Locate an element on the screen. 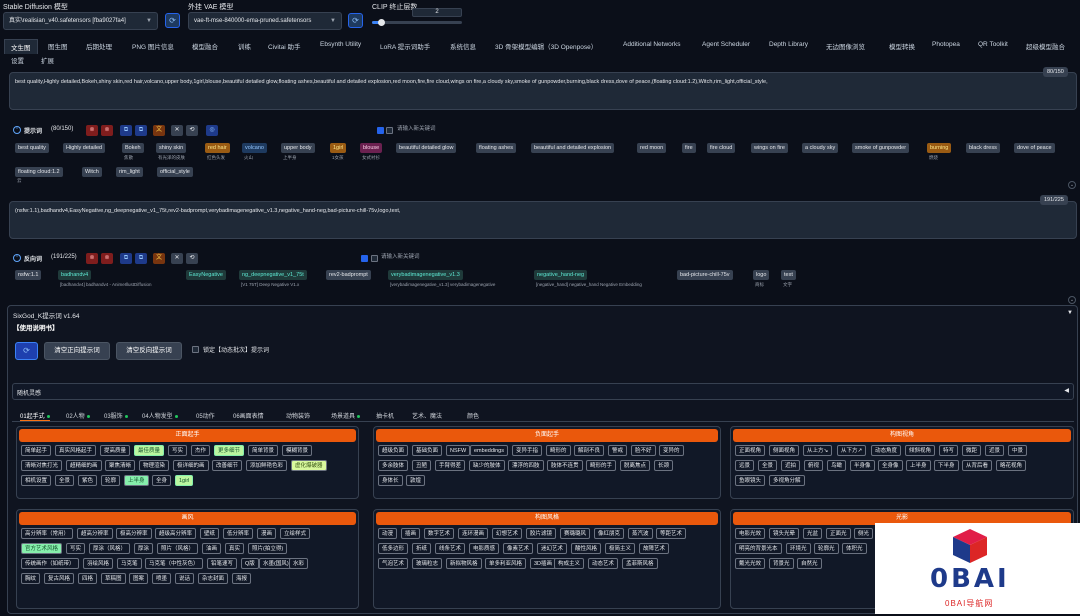 Image resolution: width=1080 pixels, height=616 pixels. keyword-chip: 倾斜视角 is located at coordinates (920, 450).